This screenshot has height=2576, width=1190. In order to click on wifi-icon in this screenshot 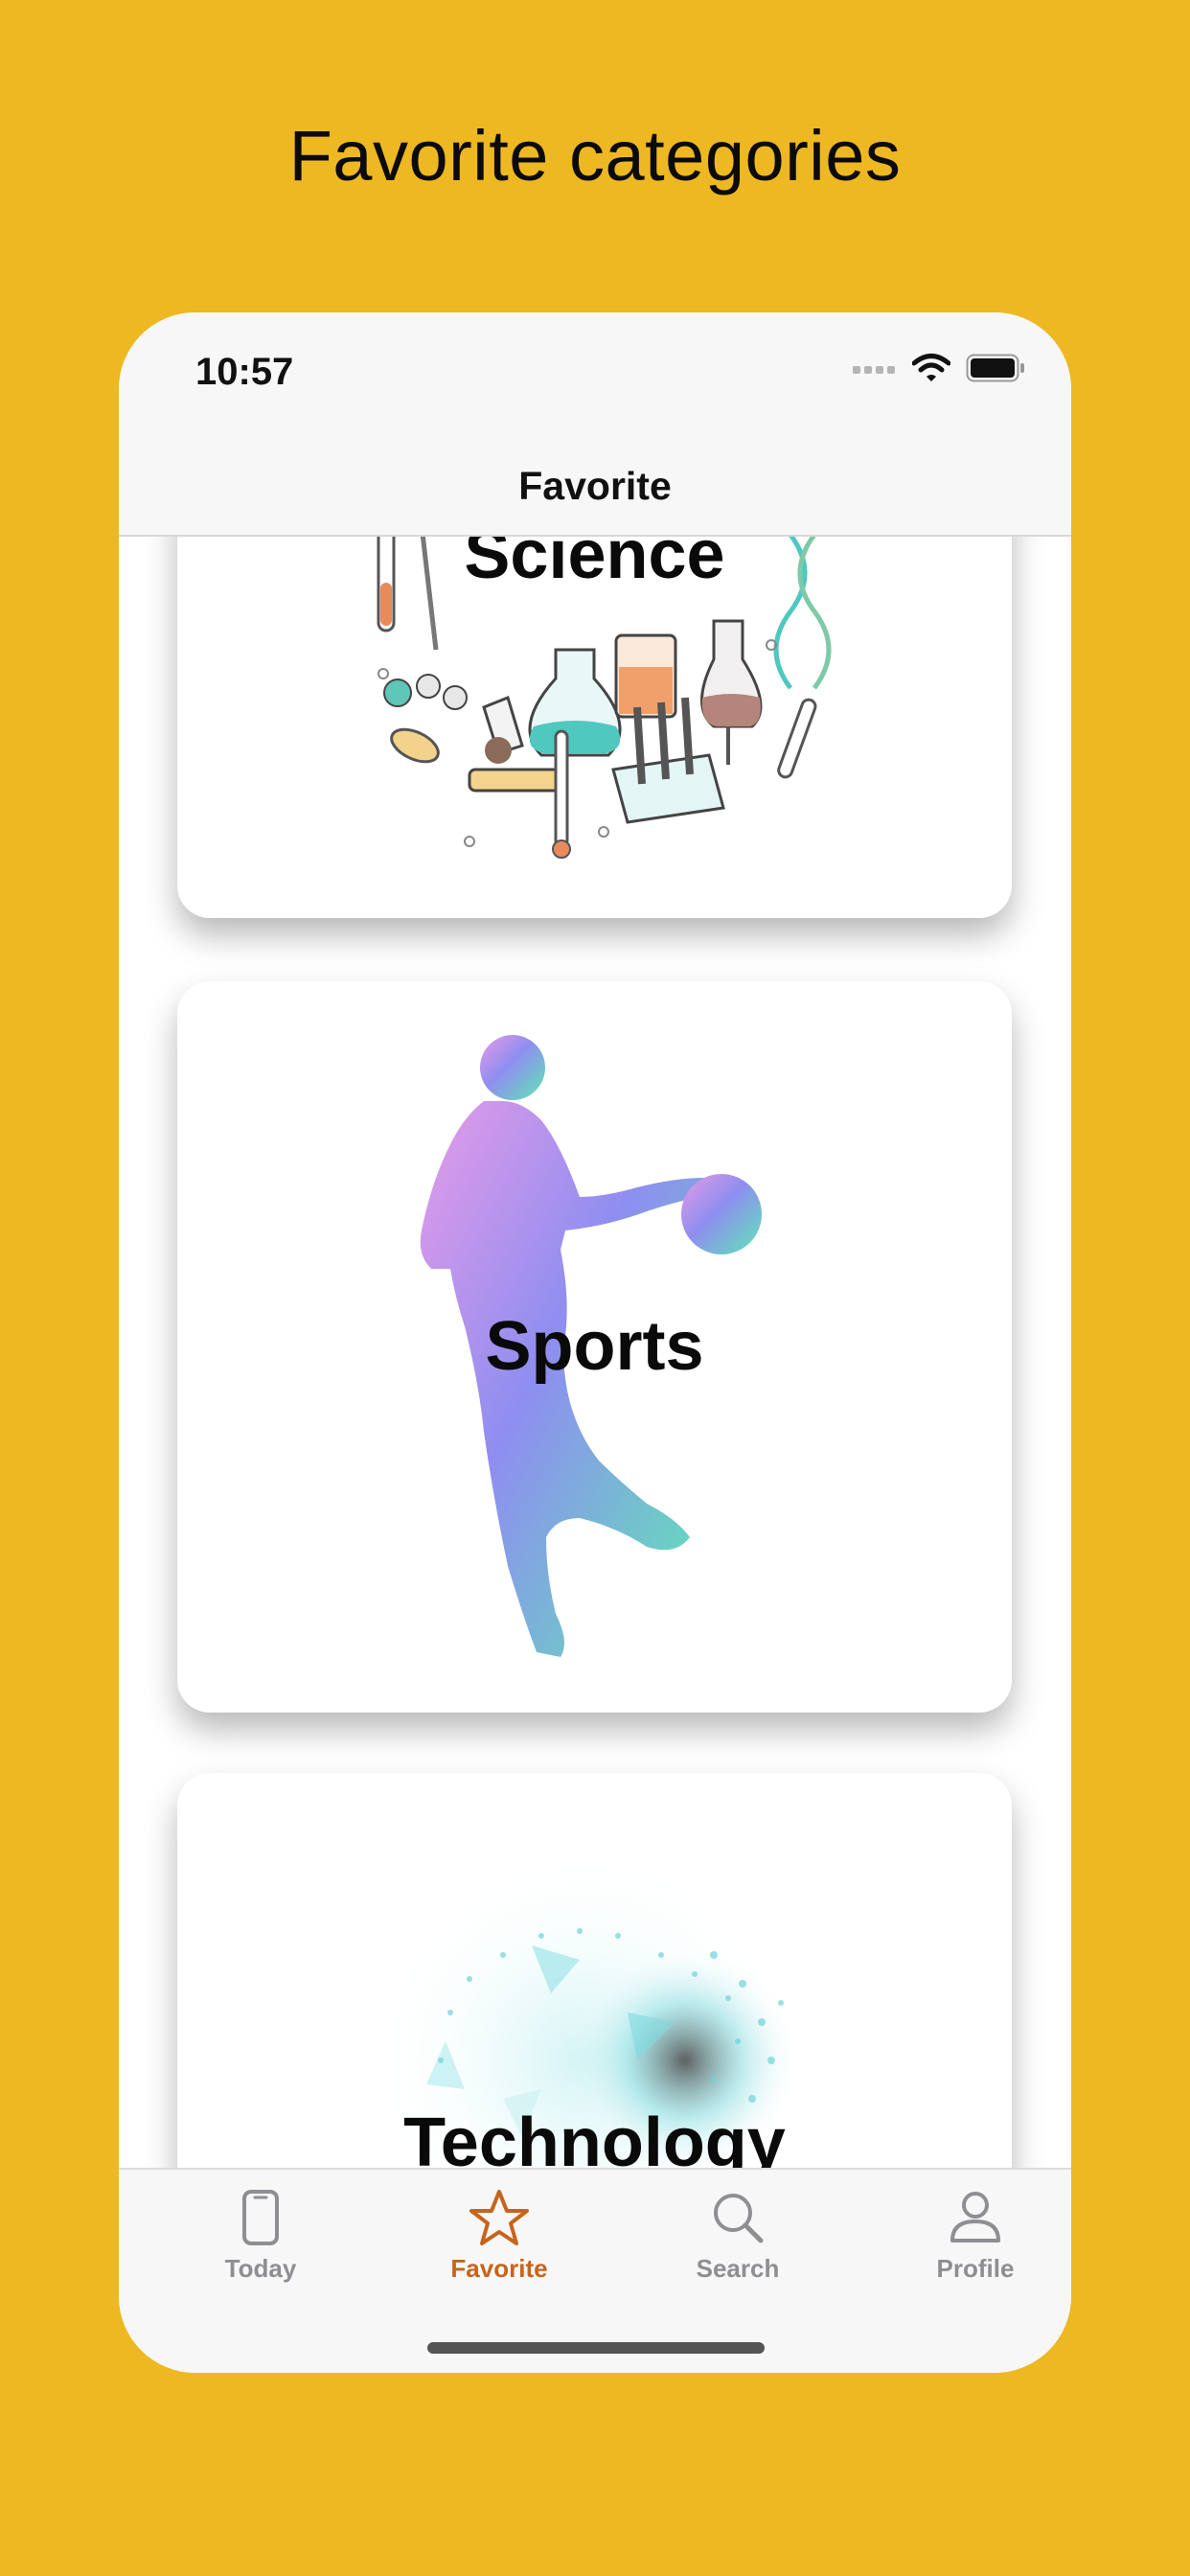, I will do `click(931, 367)`.